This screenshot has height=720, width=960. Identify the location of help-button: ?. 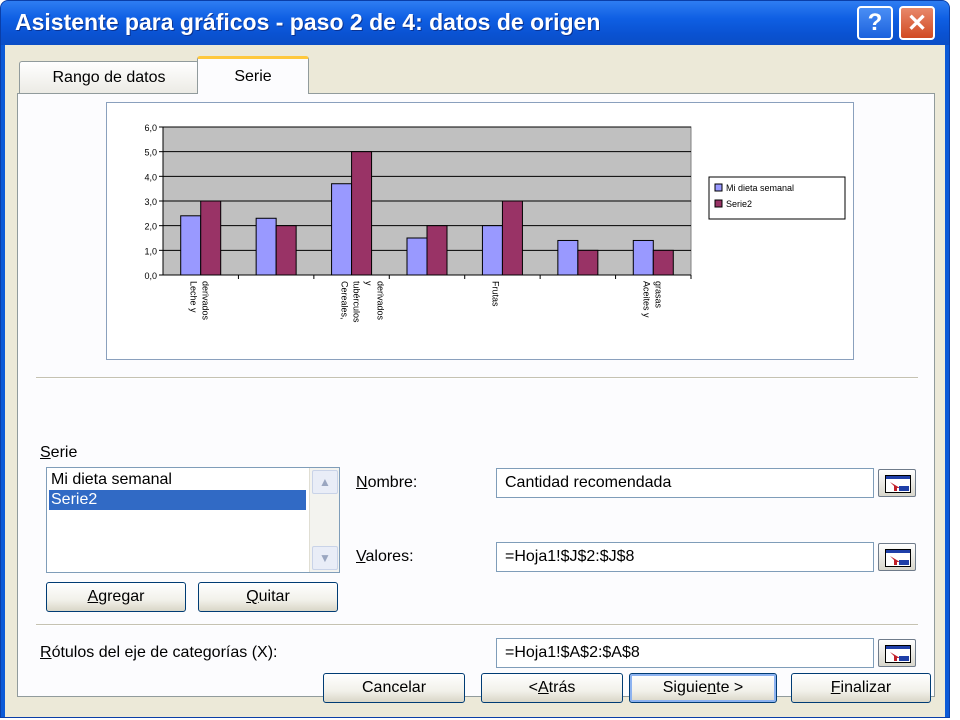
(875, 23).